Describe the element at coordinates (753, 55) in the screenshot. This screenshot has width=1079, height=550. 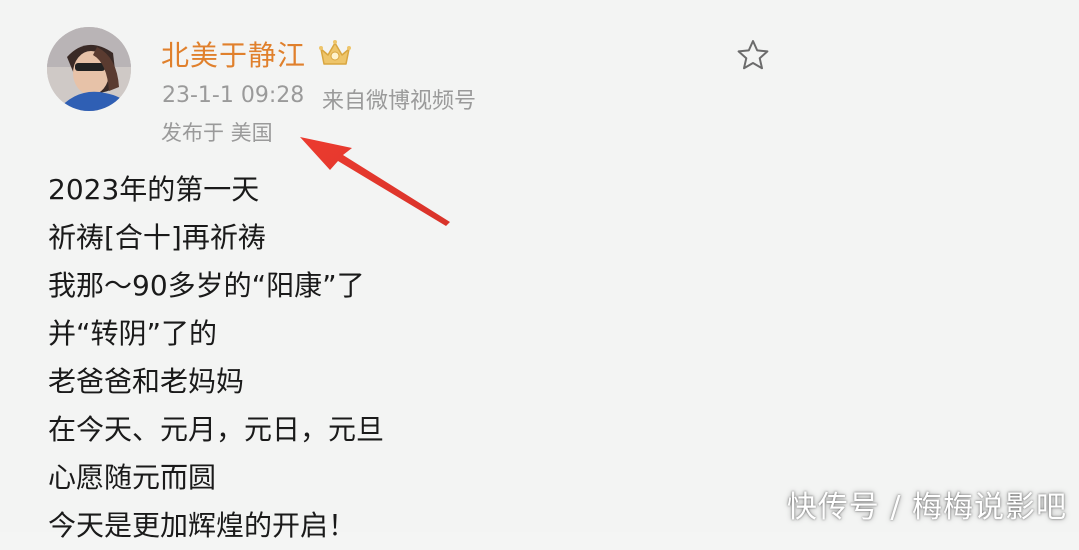
I see `star-icon` at that location.